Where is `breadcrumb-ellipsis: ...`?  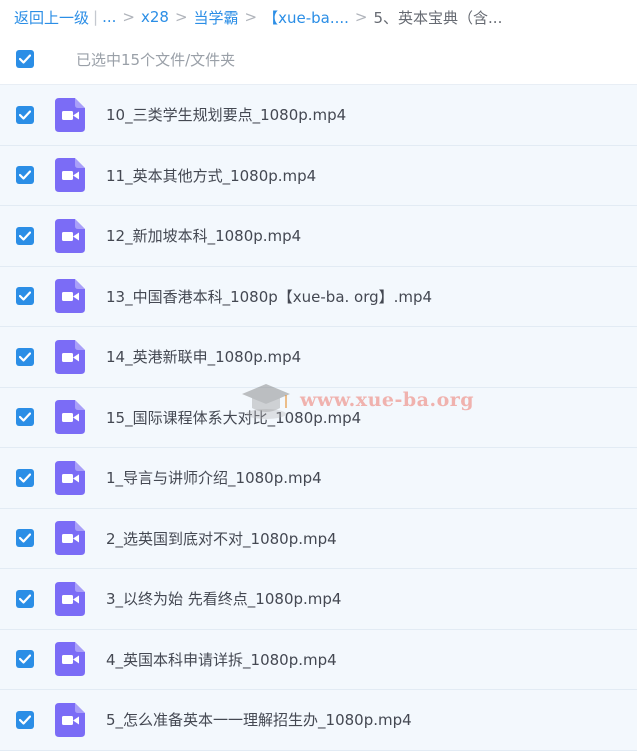
breadcrumb-ellipsis: ... is located at coordinates (109, 17).